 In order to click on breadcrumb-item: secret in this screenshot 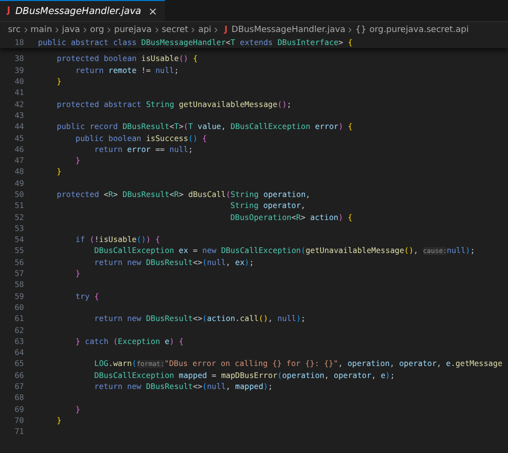, I will do `click(175, 29)`.